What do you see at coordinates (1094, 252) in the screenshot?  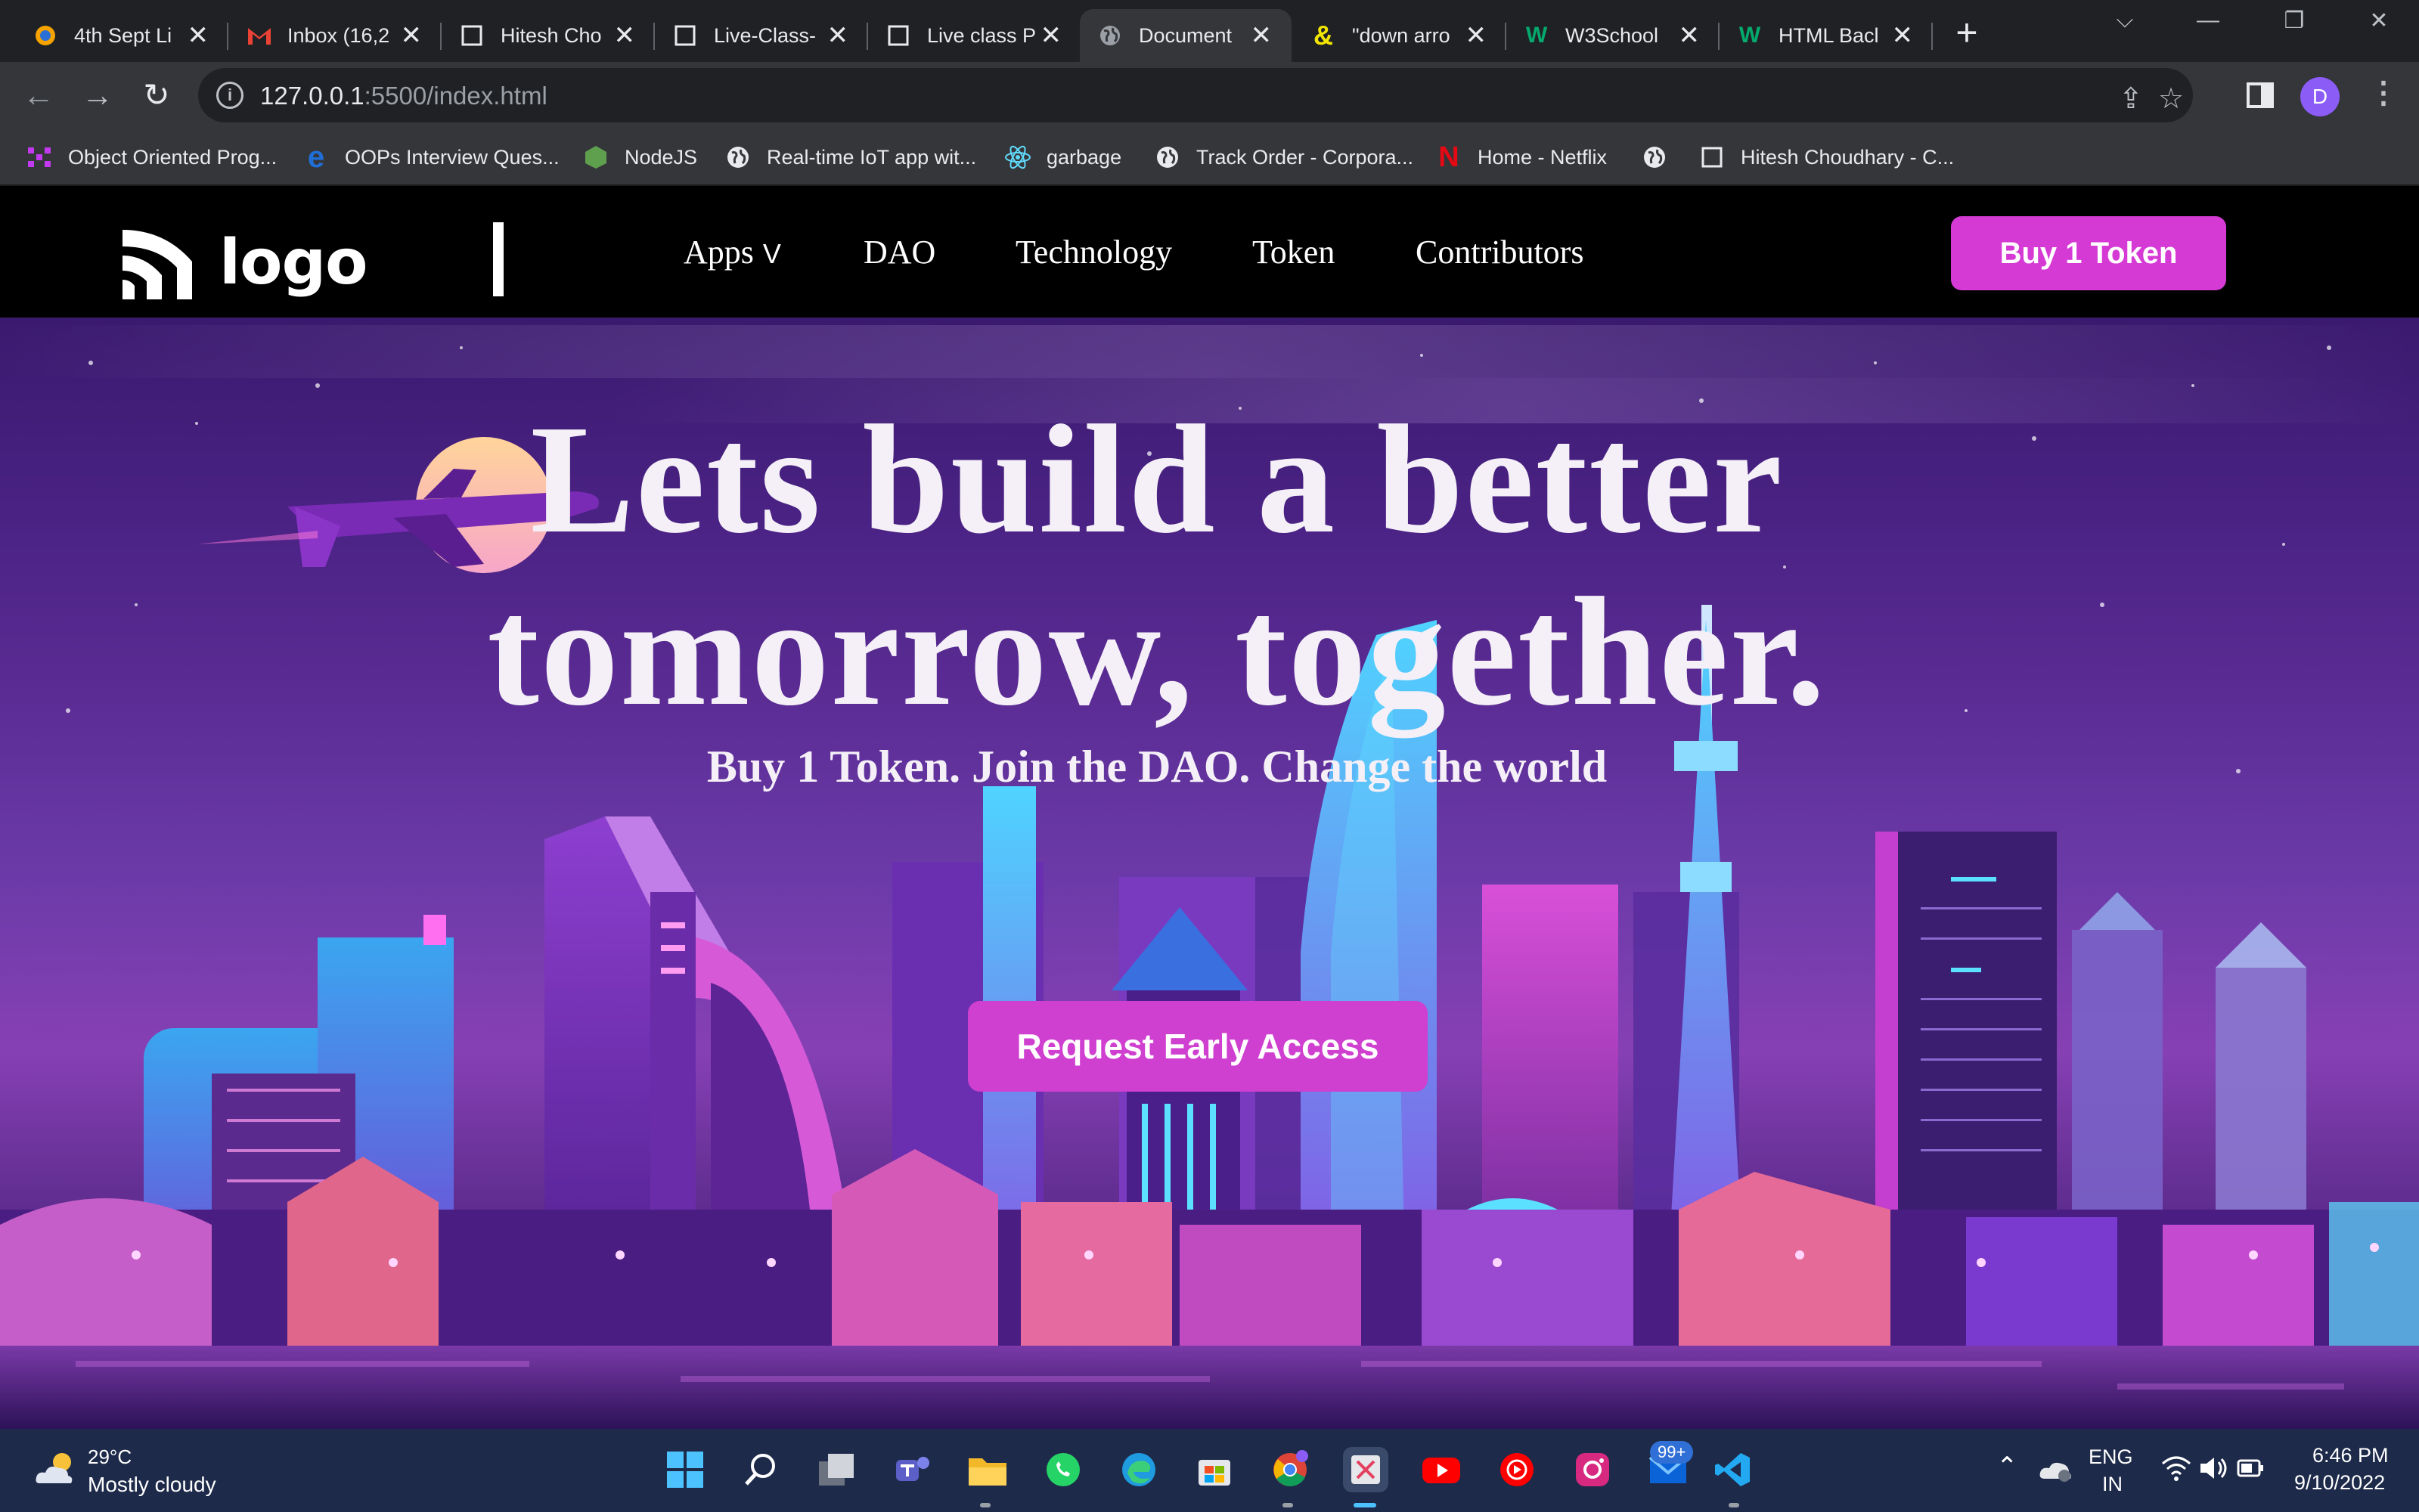 I see `nav-link-technology: Technology` at bounding box center [1094, 252].